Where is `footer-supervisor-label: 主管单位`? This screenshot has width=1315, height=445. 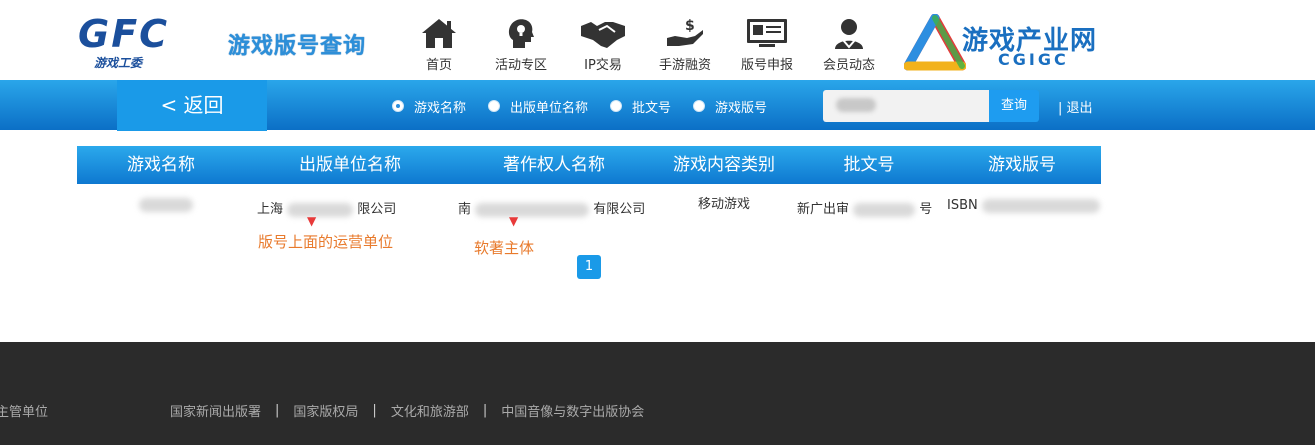
footer-supervisor-label: 主管单位 is located at coordinates (24, 412).